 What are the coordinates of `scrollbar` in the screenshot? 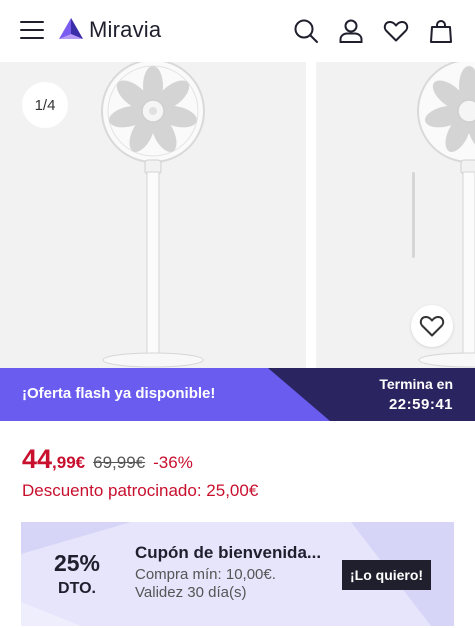 It's located at (413, 215).